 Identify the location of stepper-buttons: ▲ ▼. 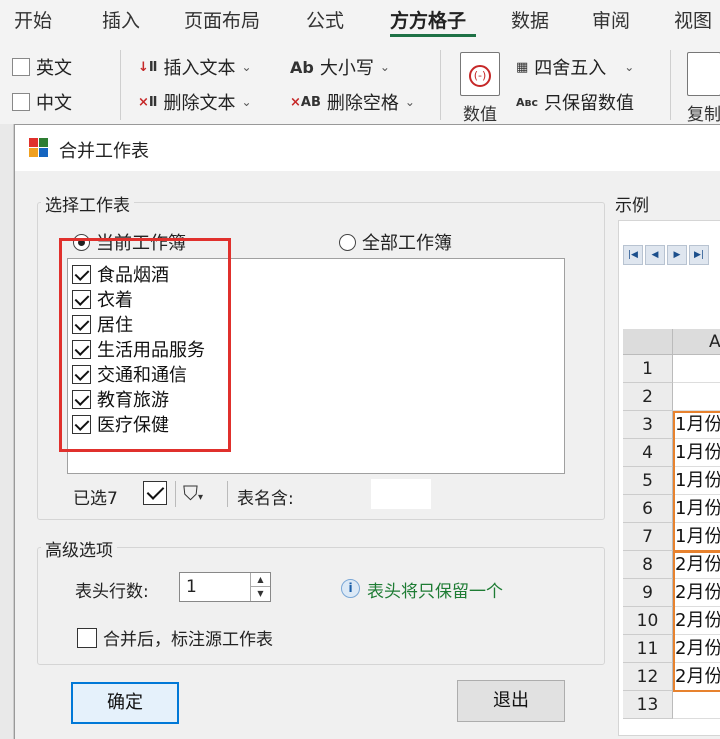
(260, 587).